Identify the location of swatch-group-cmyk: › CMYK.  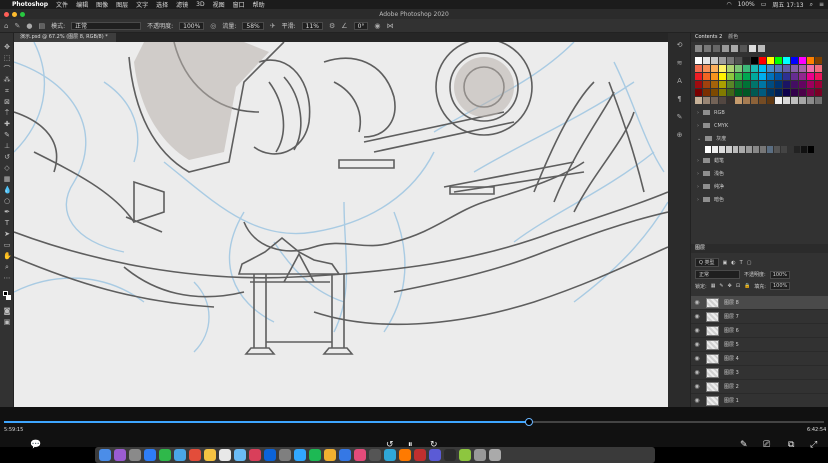
(759, 125).